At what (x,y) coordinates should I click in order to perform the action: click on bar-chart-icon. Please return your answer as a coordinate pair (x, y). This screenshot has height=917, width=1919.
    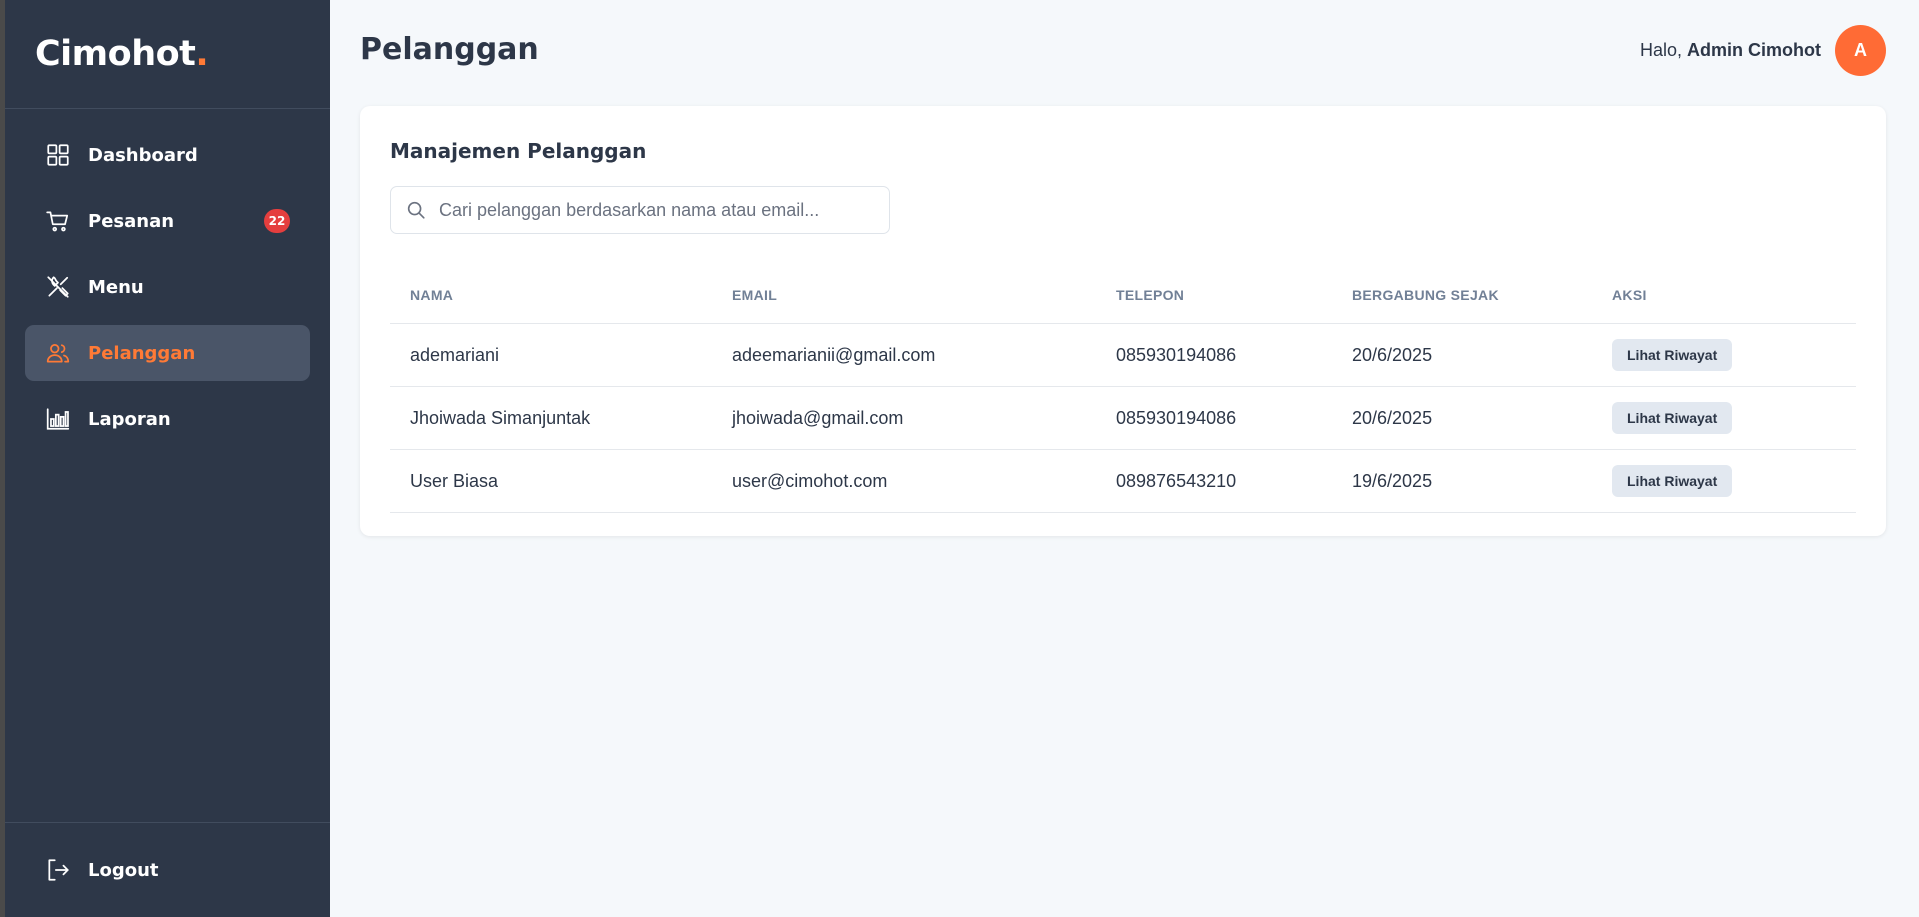
    Looking at the image, I should click on (58, 419).